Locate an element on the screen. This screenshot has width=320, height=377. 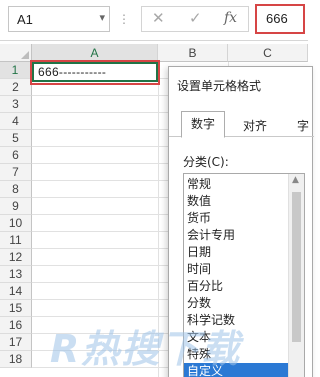
row-header-10: 10 is located at coordinates (16, 223).